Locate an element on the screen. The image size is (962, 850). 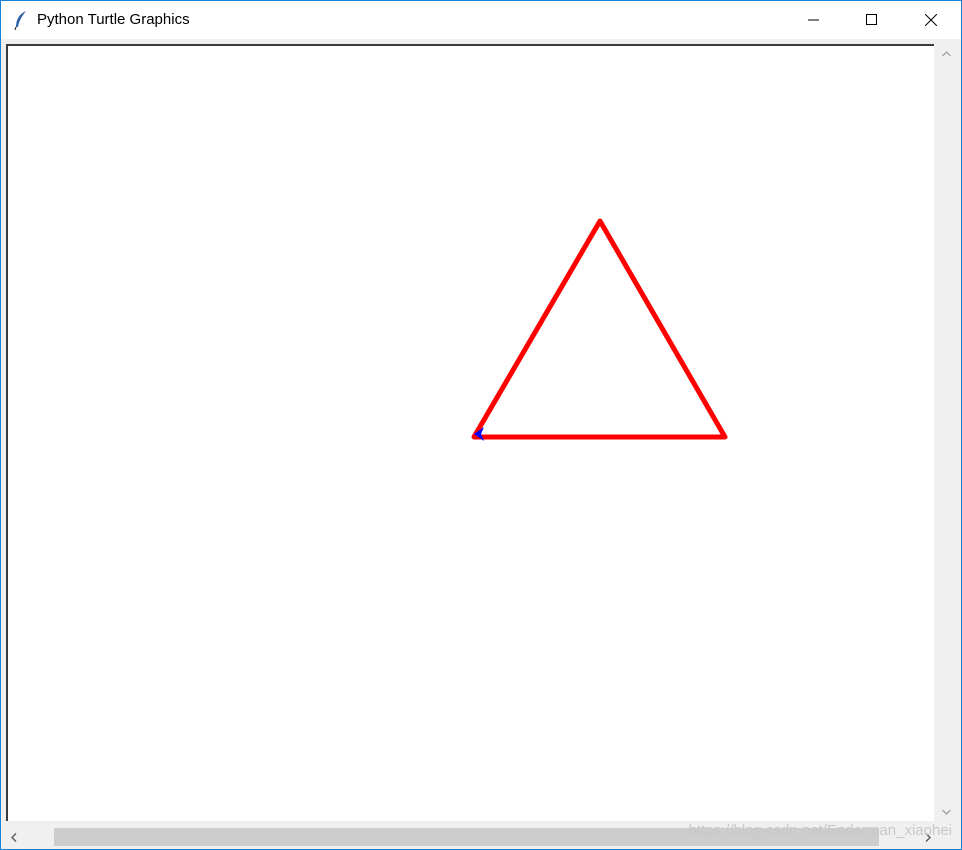
close-button is located at coordinates (931, 20).